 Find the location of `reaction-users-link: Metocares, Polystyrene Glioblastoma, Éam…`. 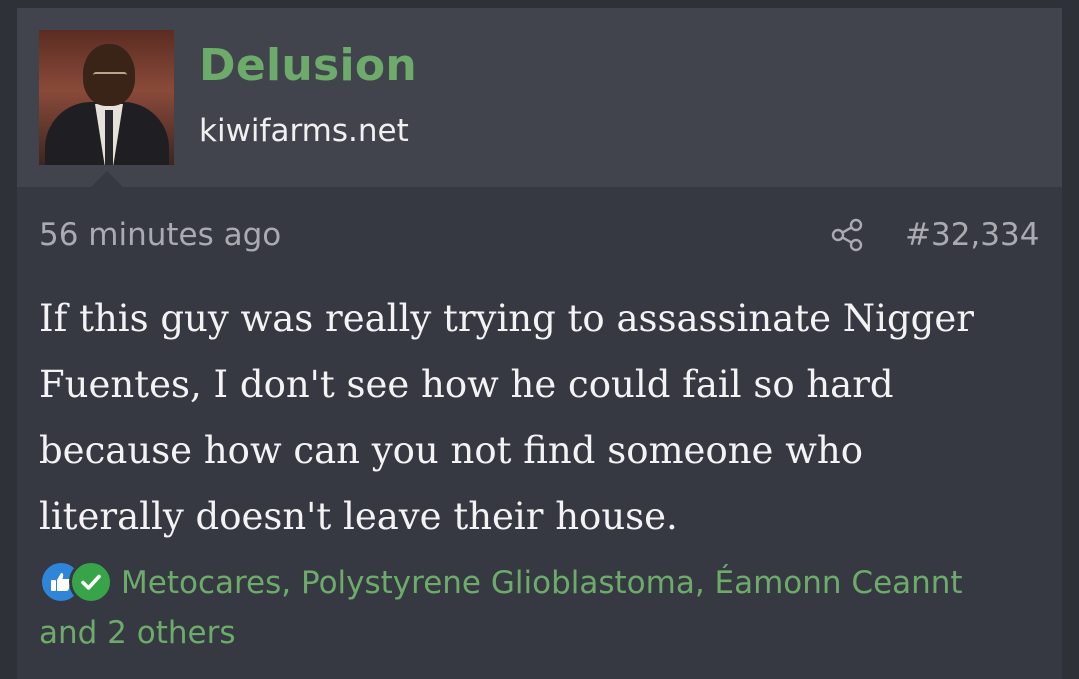

reaction-users-link: Metocares, Polystyrene Glioblastoma, Éam… is located at coordinates (542, 583).